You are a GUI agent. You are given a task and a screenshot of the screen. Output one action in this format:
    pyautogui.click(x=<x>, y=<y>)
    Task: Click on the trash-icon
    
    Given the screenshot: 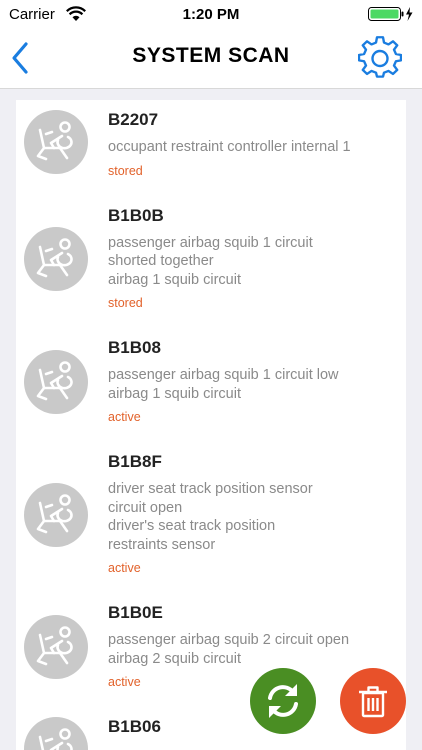 What is the action you would take?
    pyautogui.click(x=373, y=702)
    